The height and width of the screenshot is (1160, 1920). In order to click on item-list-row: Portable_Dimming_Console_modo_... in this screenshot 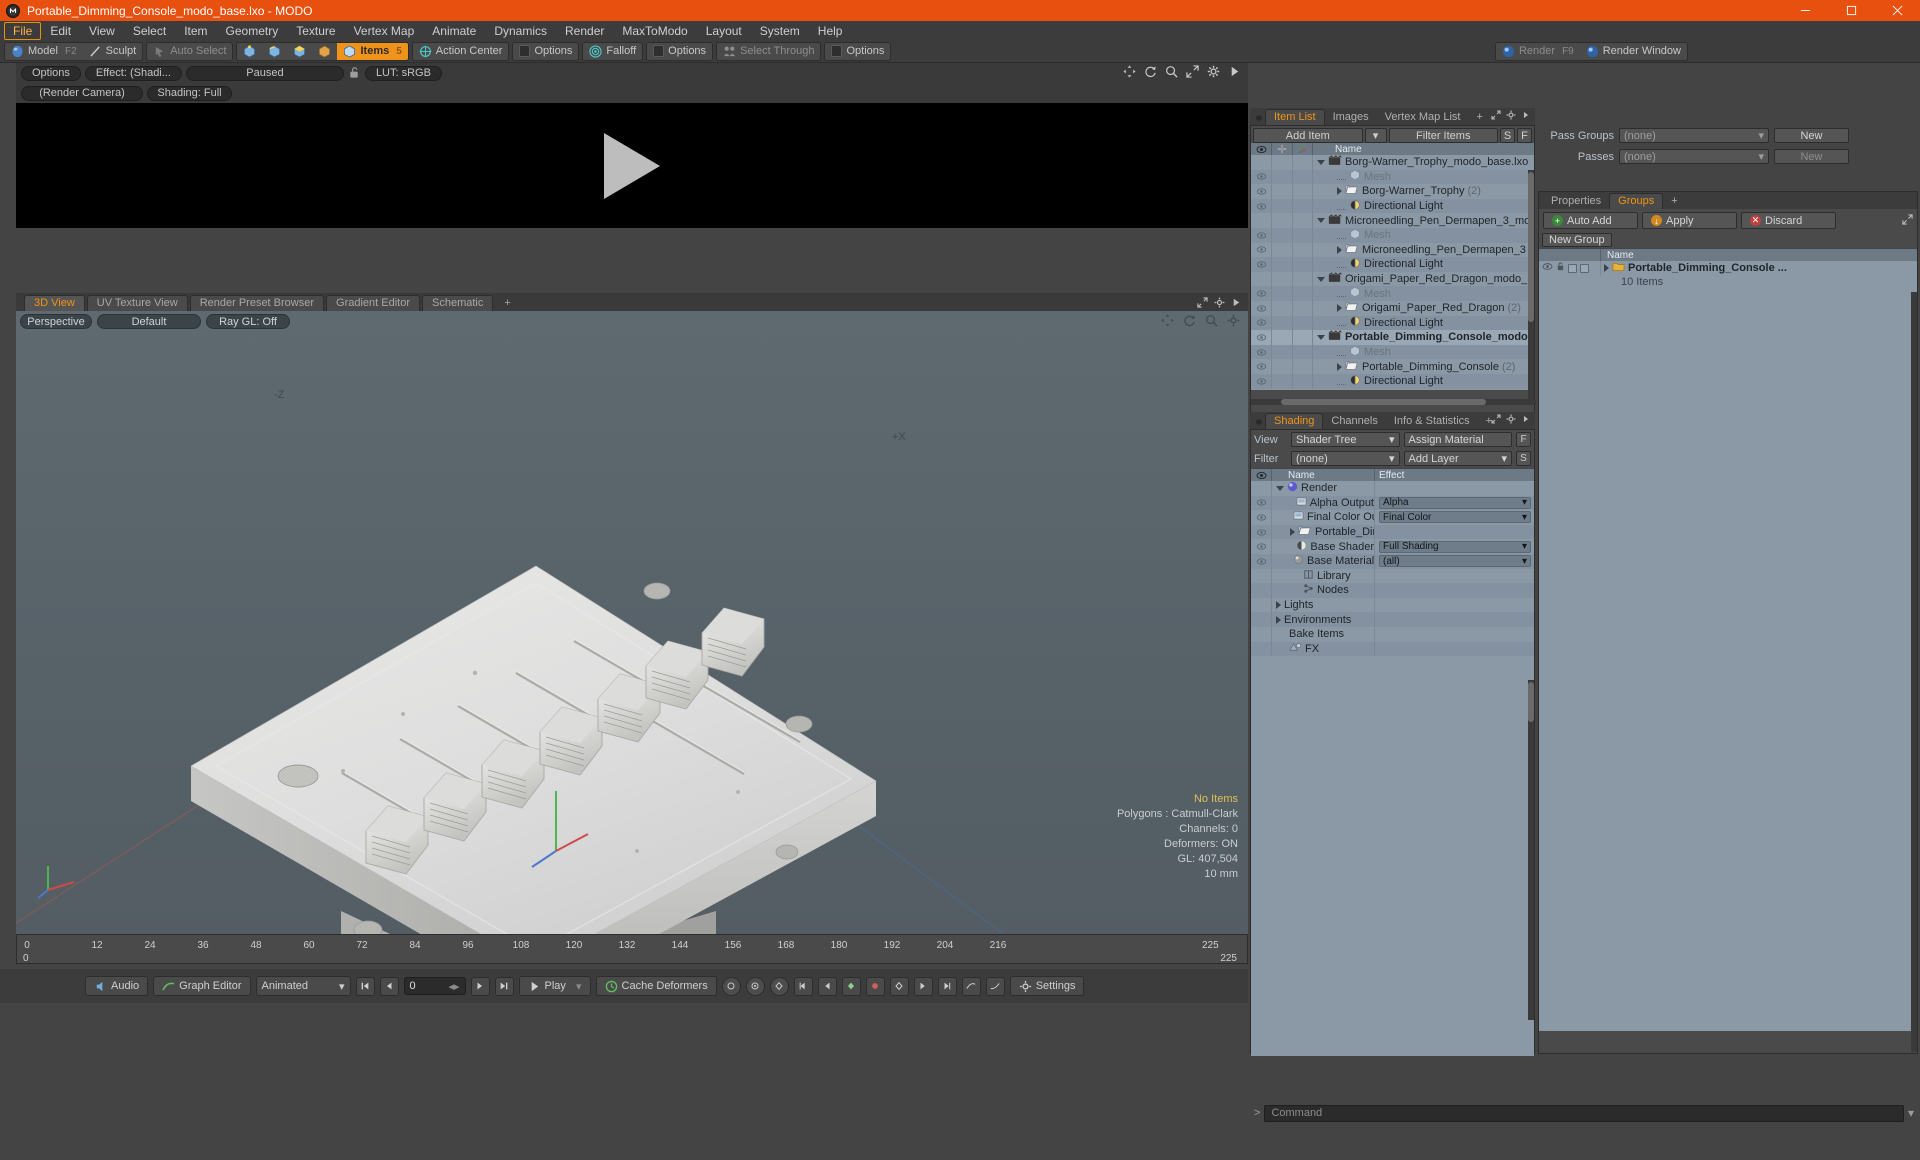, I will do `click(1392, 337)`.